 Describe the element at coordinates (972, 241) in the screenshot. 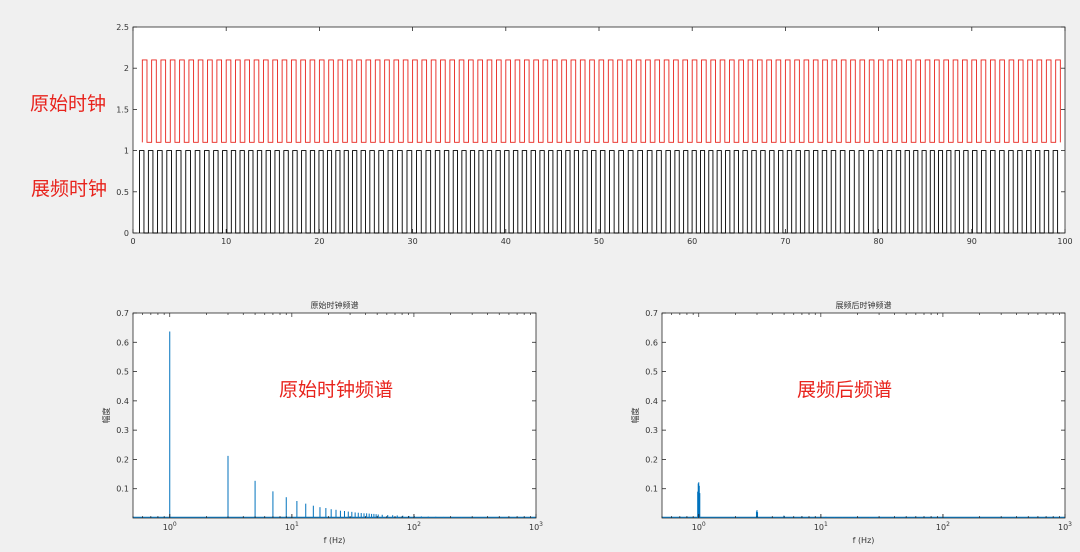

I see `x-tick-label: 90` at that location.